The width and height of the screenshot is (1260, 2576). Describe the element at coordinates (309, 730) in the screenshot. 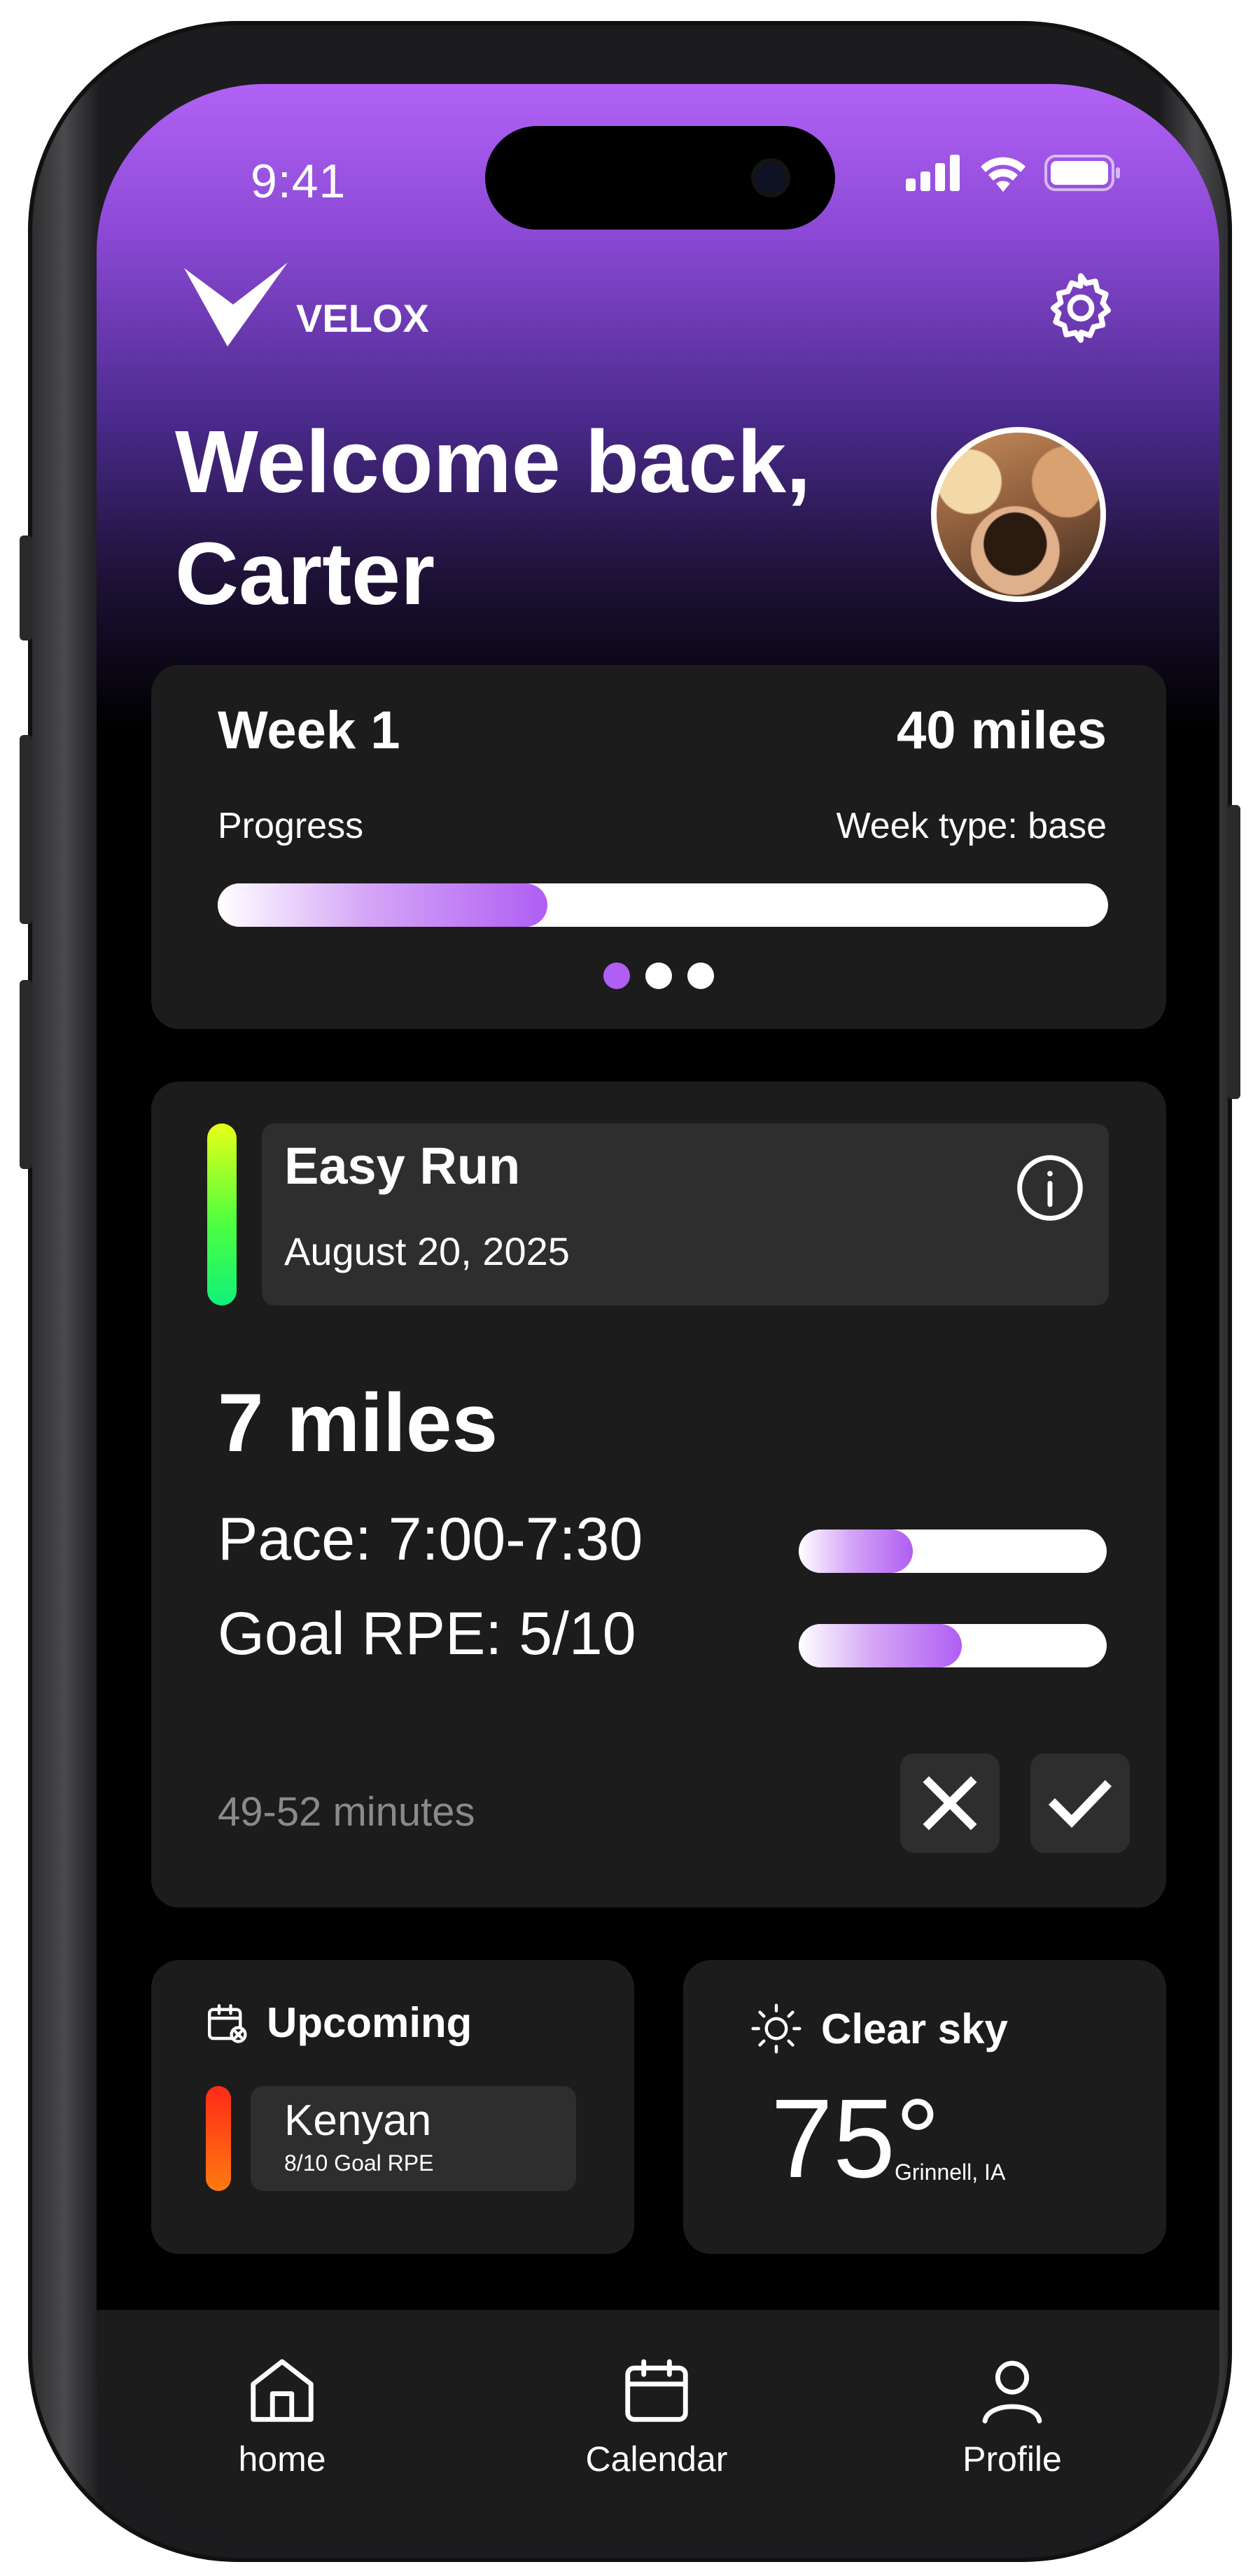

I see `week-title: Week 1` at that location.